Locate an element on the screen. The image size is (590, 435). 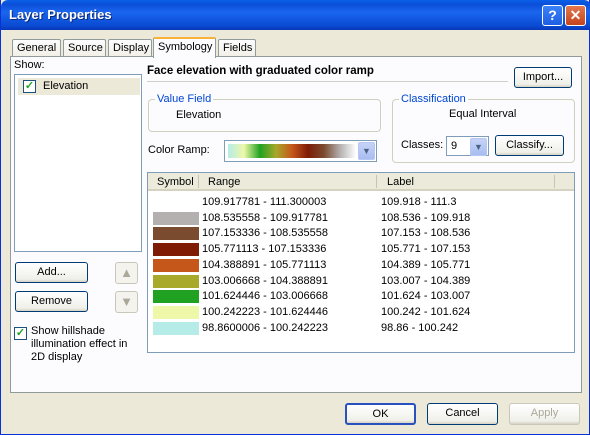
apply-button: Apply is located at coordinates (544, 414).